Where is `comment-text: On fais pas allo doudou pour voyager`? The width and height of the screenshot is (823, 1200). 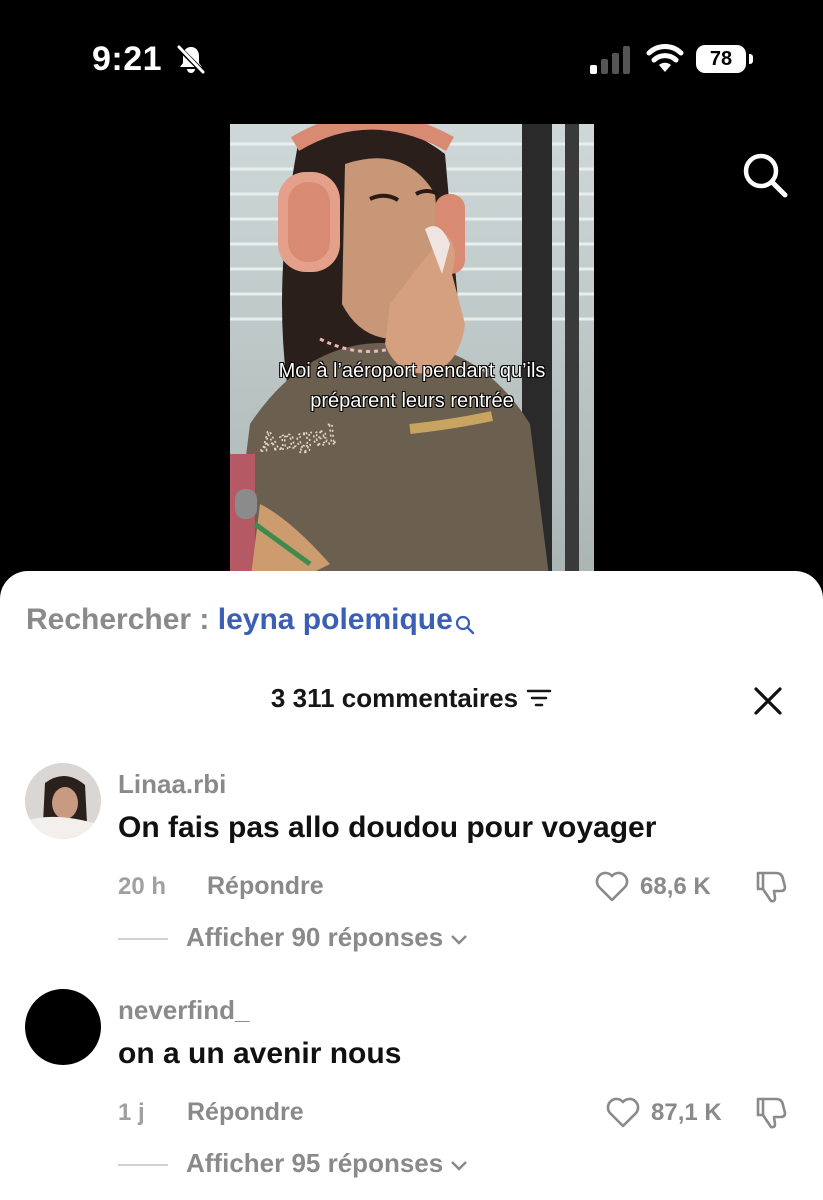
comment-text: On fais pas allo doudou pour voyager is located at coordinates (387, 827).